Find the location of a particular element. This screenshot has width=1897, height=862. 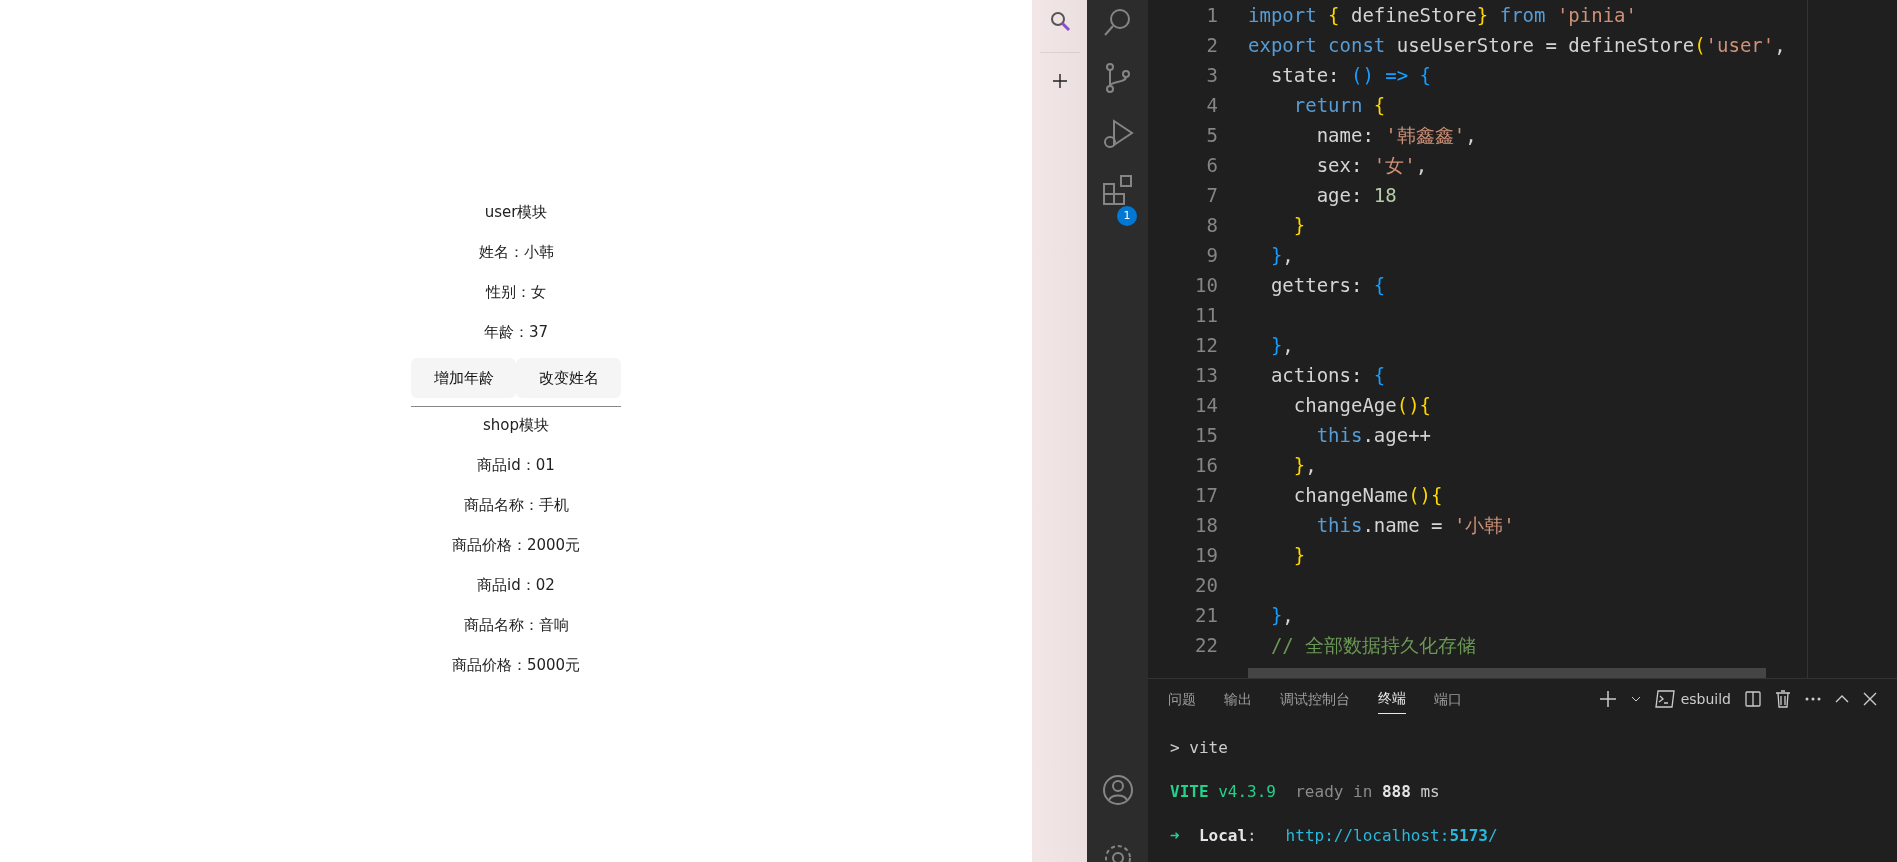

line-number: 10 is located at coordinates (1206, 285).